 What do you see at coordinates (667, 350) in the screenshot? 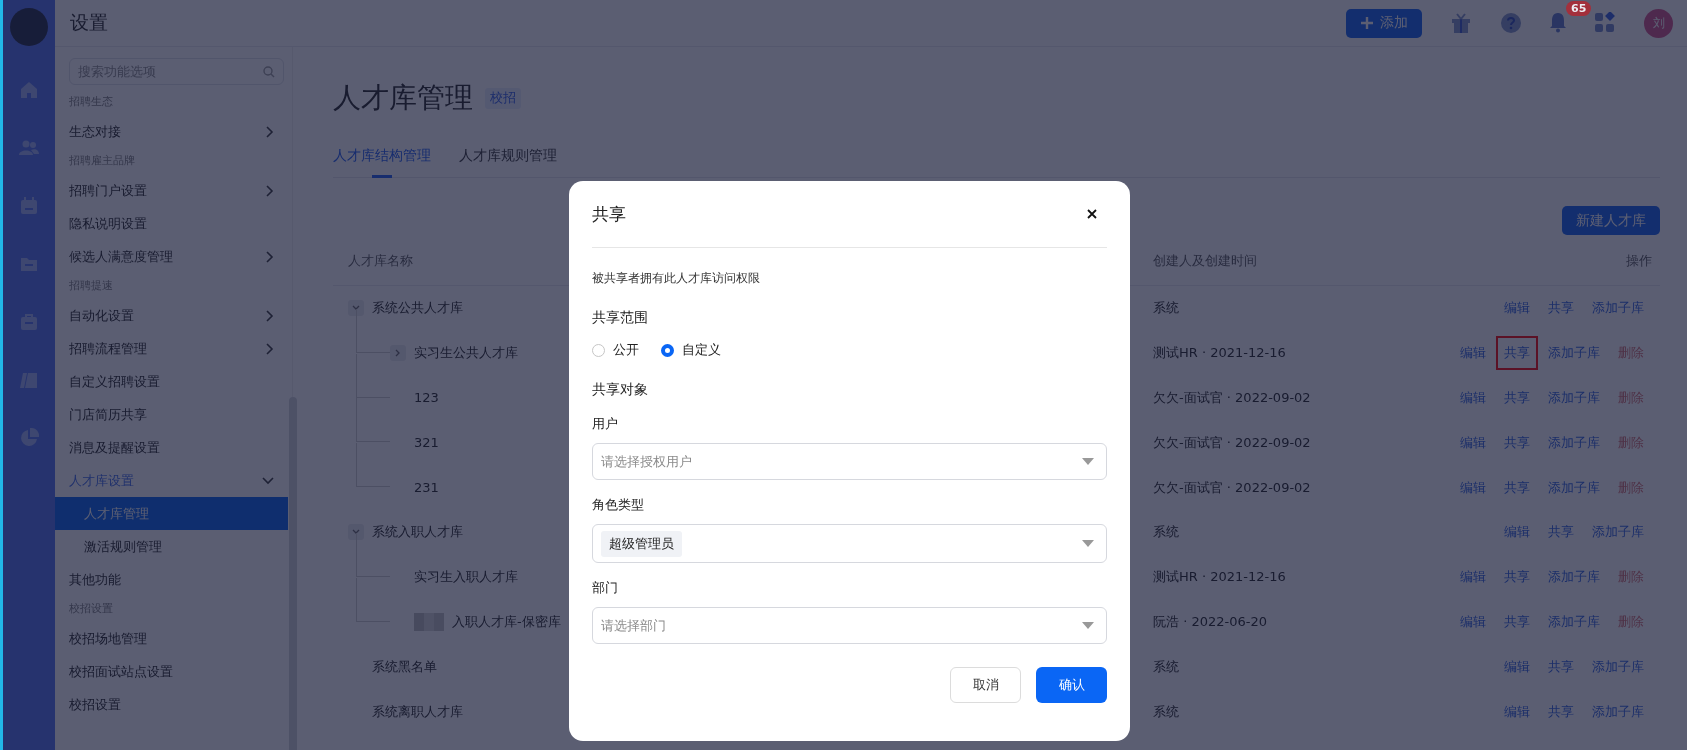
I see `radio-button` at bounding box center [667, 350].